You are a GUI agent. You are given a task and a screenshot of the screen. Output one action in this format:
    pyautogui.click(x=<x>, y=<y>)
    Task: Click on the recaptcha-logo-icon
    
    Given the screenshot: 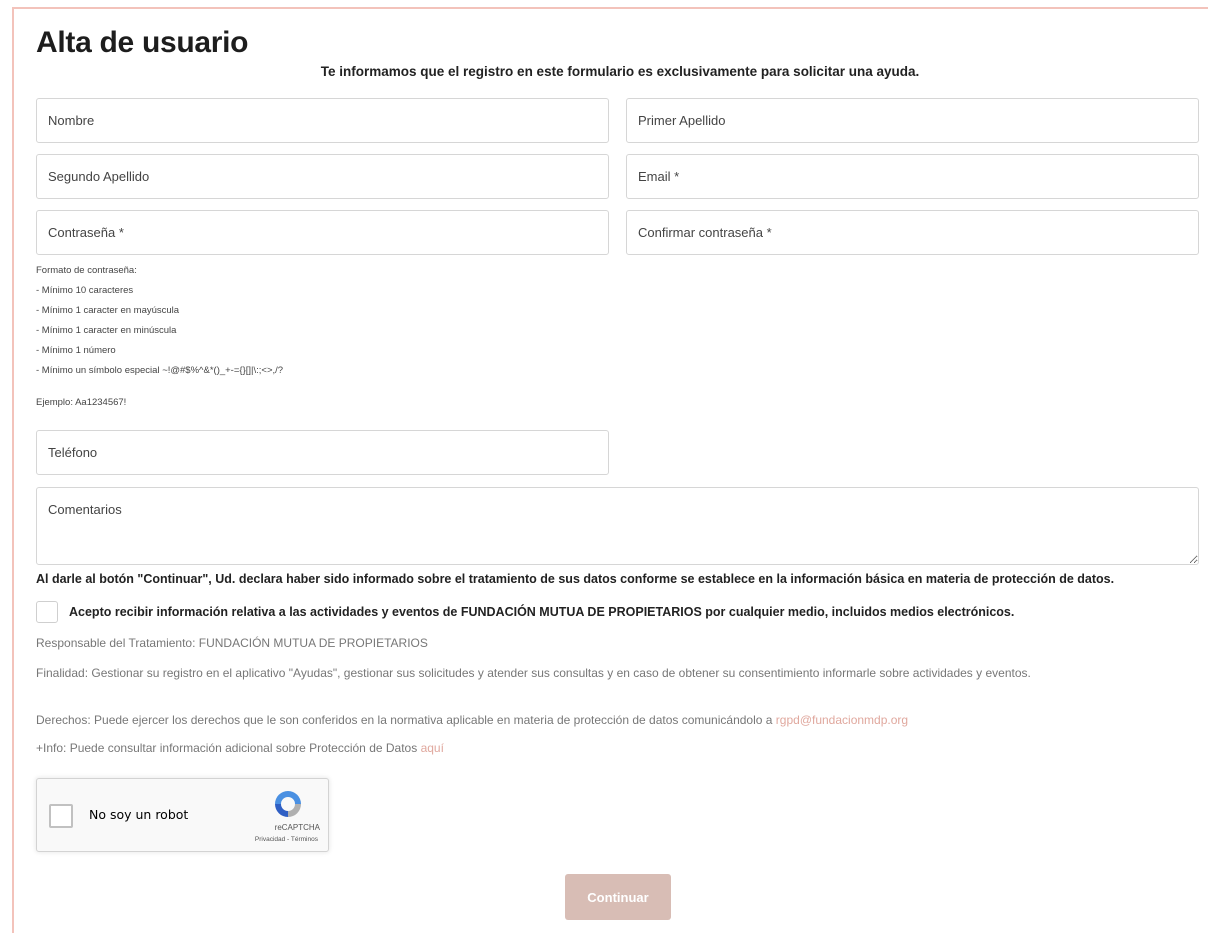 What is the action you would take?
    pyautogui.click(x=288, y=804)
    